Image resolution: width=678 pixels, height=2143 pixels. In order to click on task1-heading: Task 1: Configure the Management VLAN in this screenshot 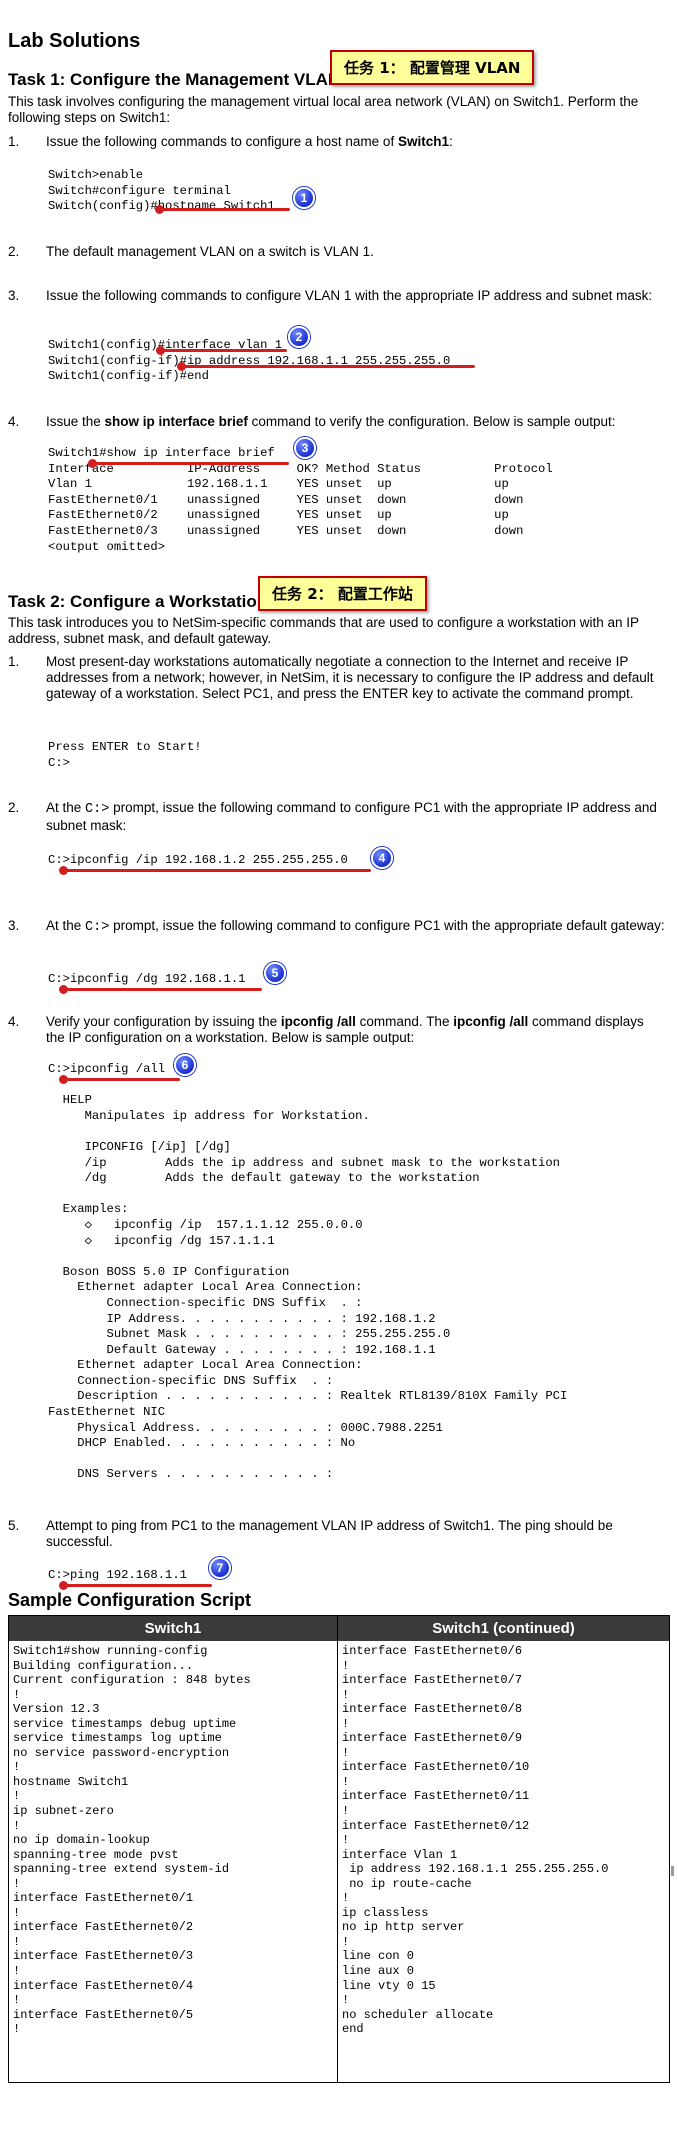, I will do `click(174, 79)`.